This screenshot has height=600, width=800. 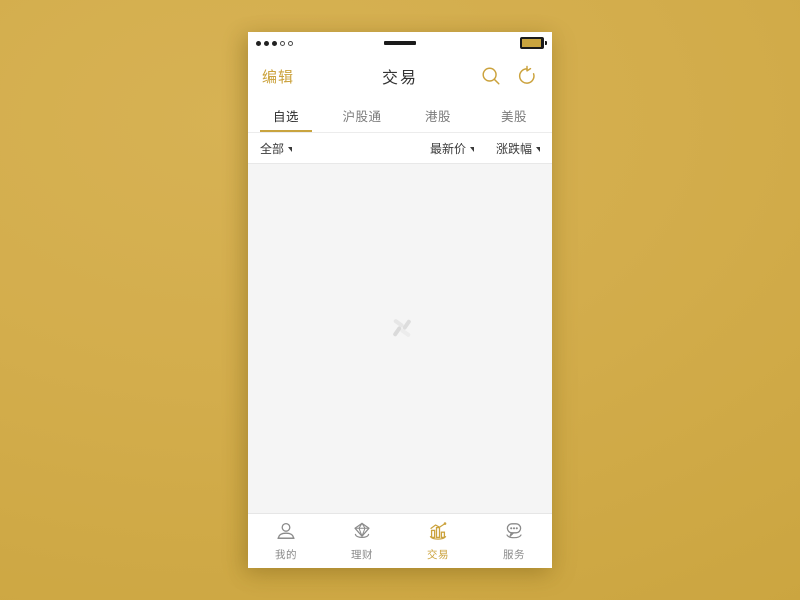 I want to click on tab-label: 美股, so click(x=513, y=116).